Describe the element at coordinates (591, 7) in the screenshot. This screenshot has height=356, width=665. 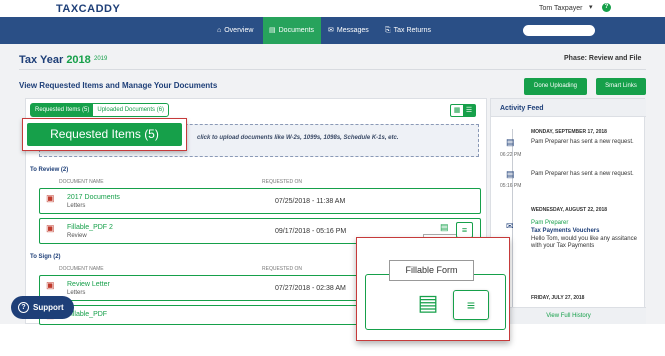
I see `chevron-down-icon: ▾` at that location.